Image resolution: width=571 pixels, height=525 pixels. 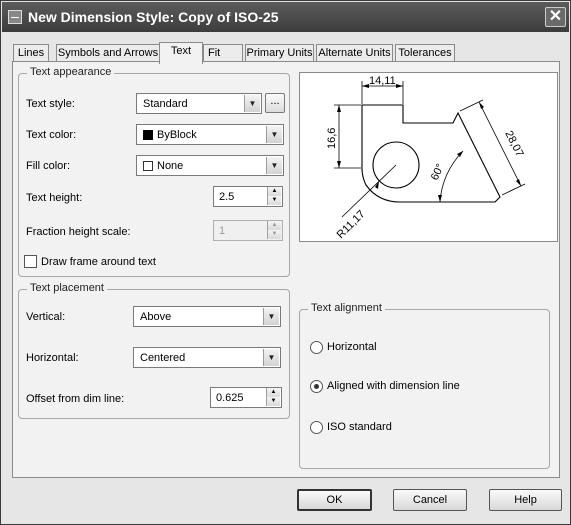 I want to click on fill-color-select: None ▼, so click(x=210, y=165).